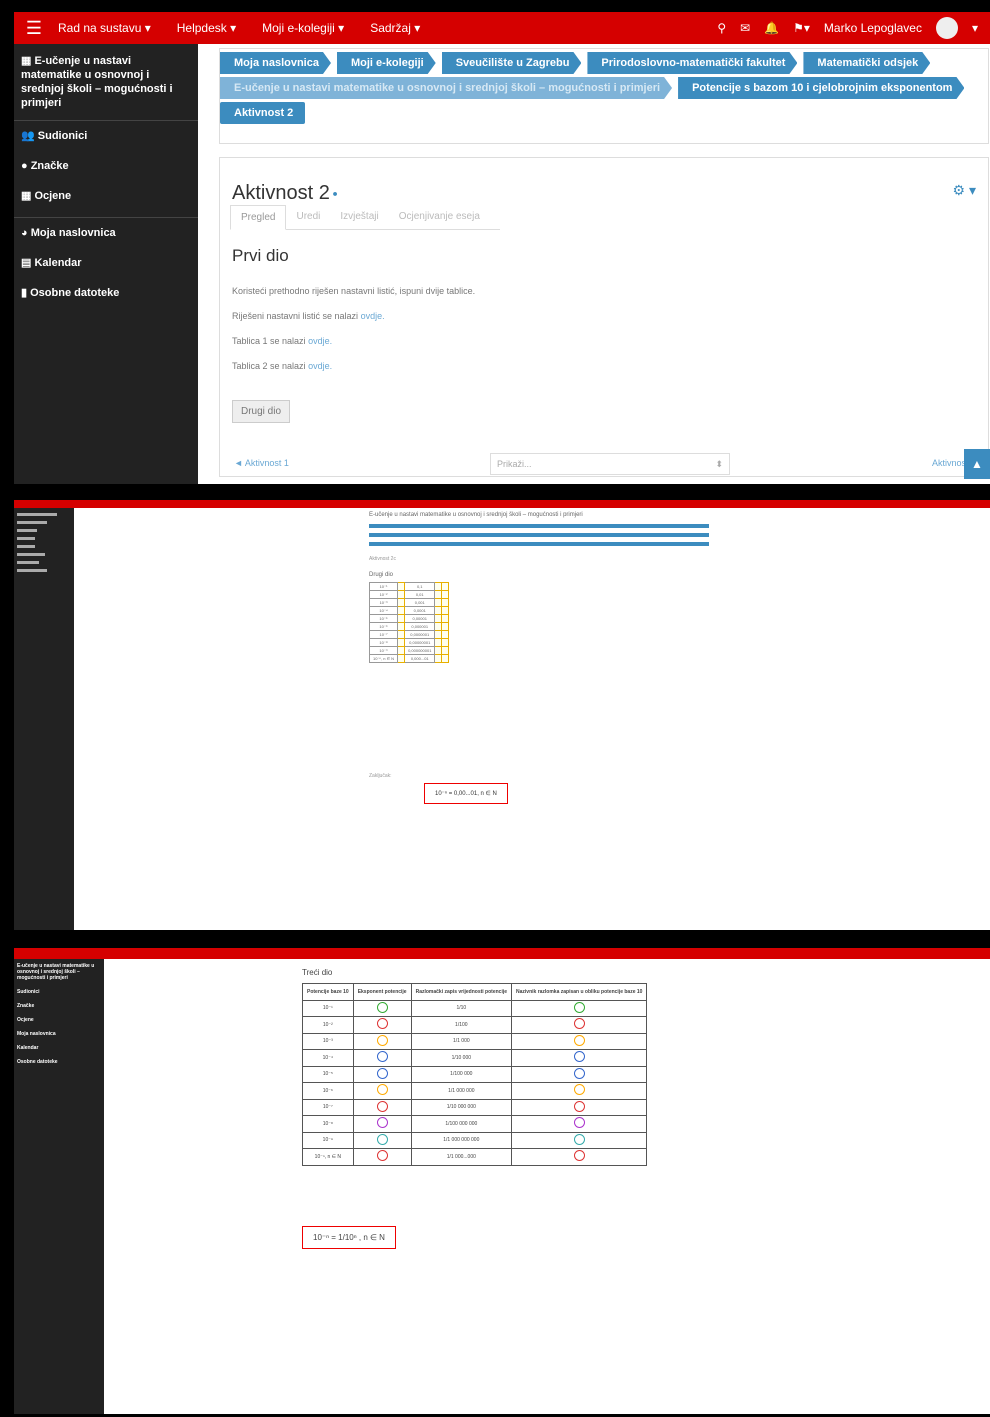  What do you see at coordinates (106, 263) in the screenshot?
I see `sidebar-item-kalendar: ▤ Kalendar` at bounding box center [106, 263].